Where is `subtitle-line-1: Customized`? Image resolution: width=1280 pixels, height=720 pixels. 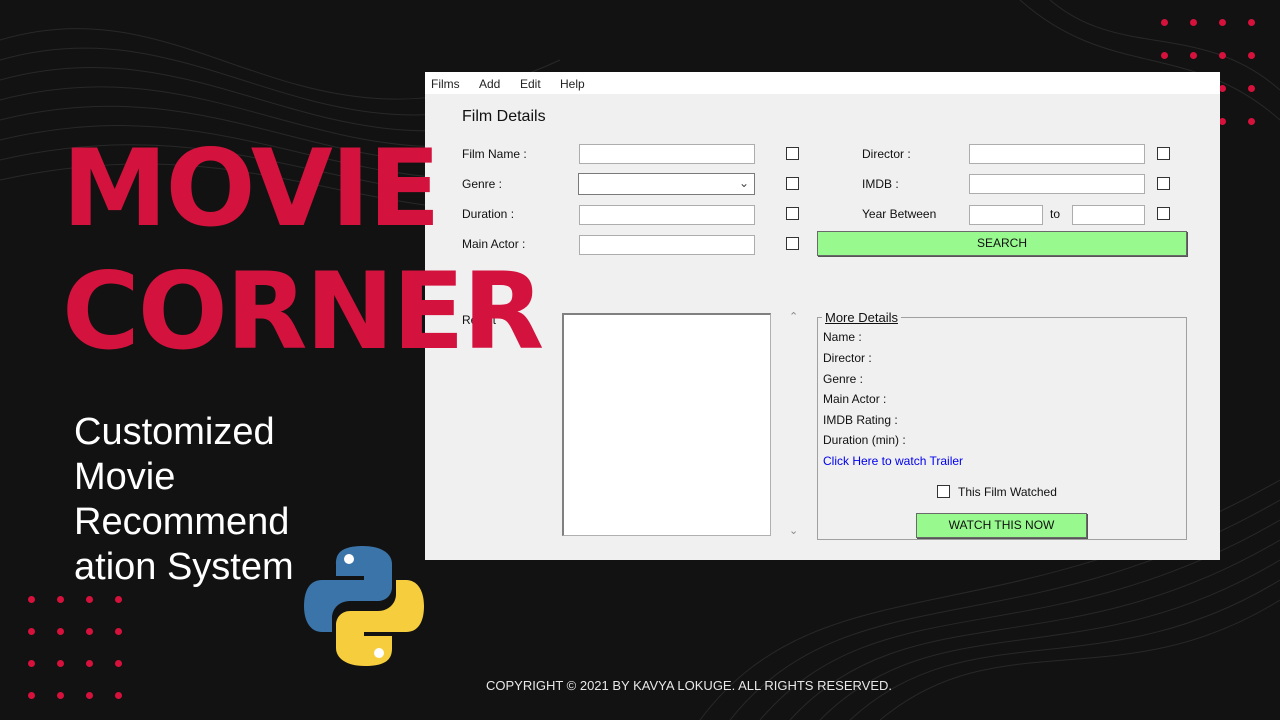 subtitle-line-1: Customized is located at coordinates (174, 432).